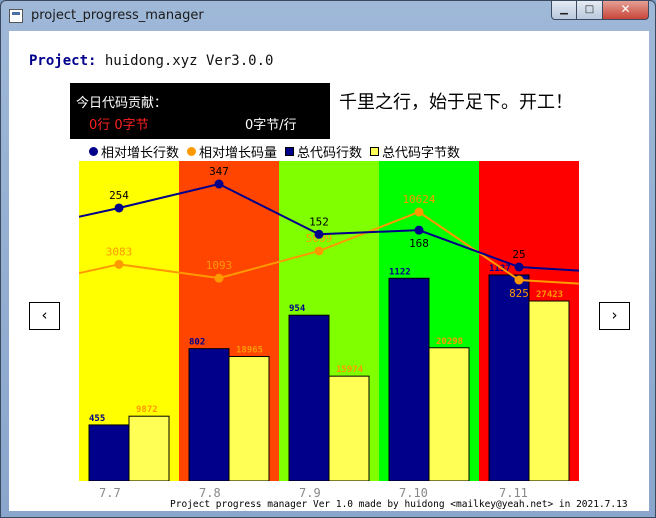 This screenshot has width=656, height=518. What do you see at coordinates (400, 272) in the screenshot?
I see `total-lines-label: 1122` at bounding box center [400, 272].